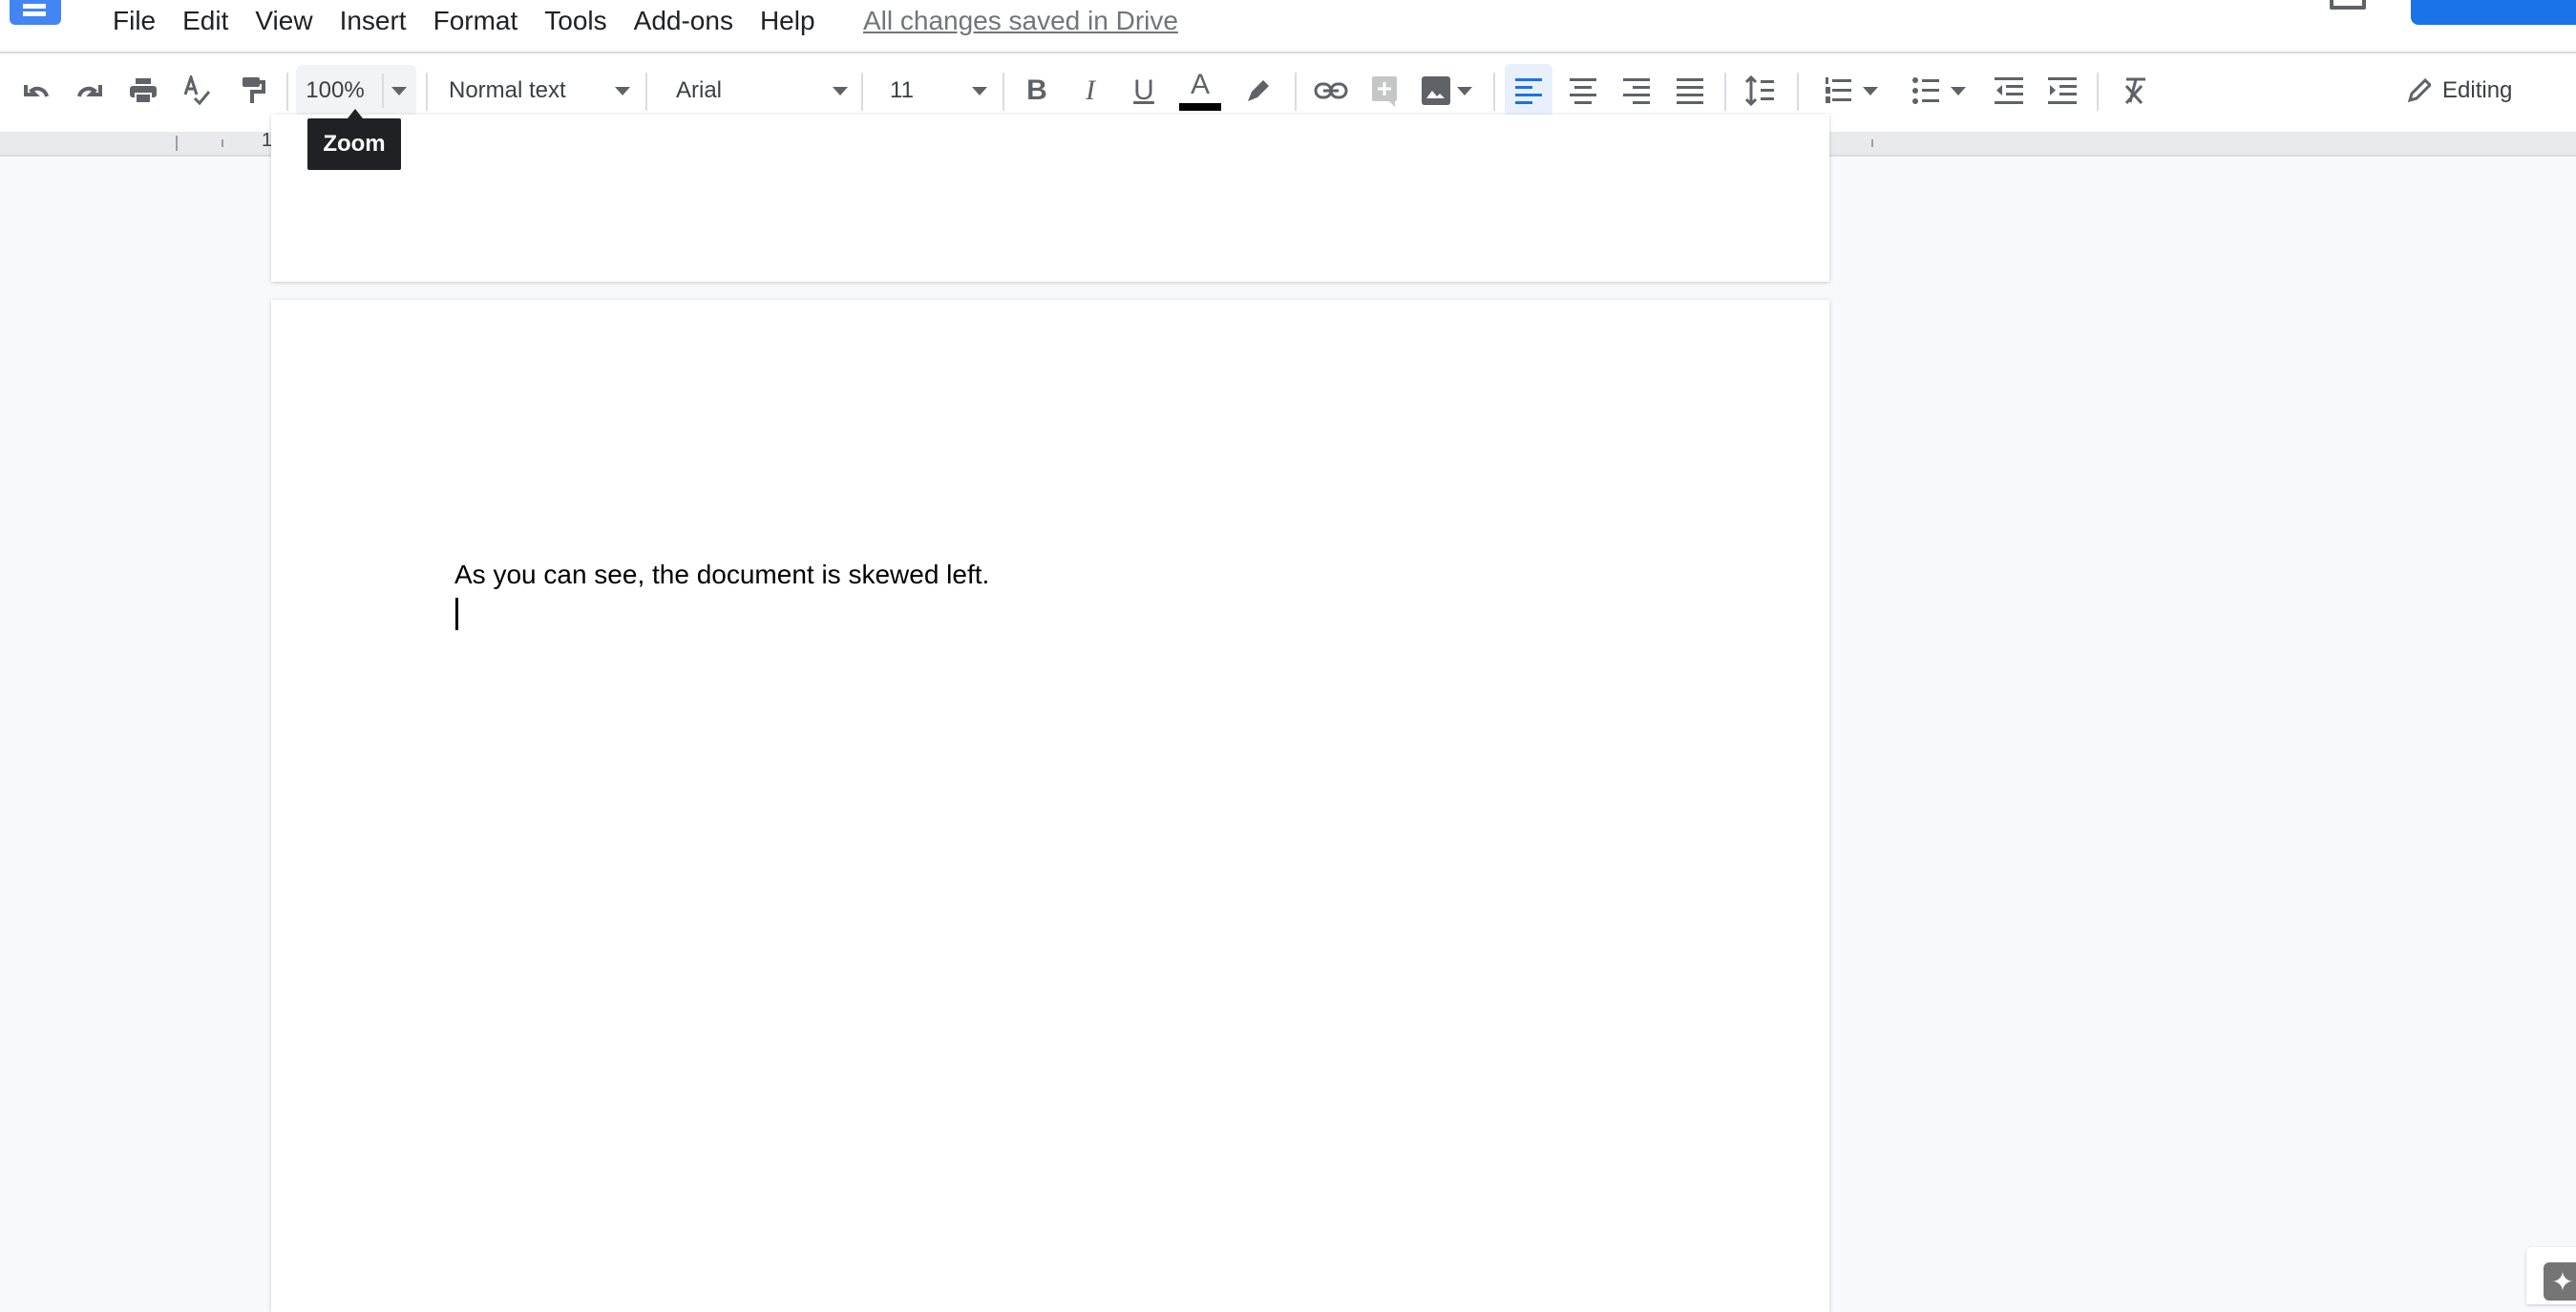  I want to click on font-select: Arial, so click(762, 91).